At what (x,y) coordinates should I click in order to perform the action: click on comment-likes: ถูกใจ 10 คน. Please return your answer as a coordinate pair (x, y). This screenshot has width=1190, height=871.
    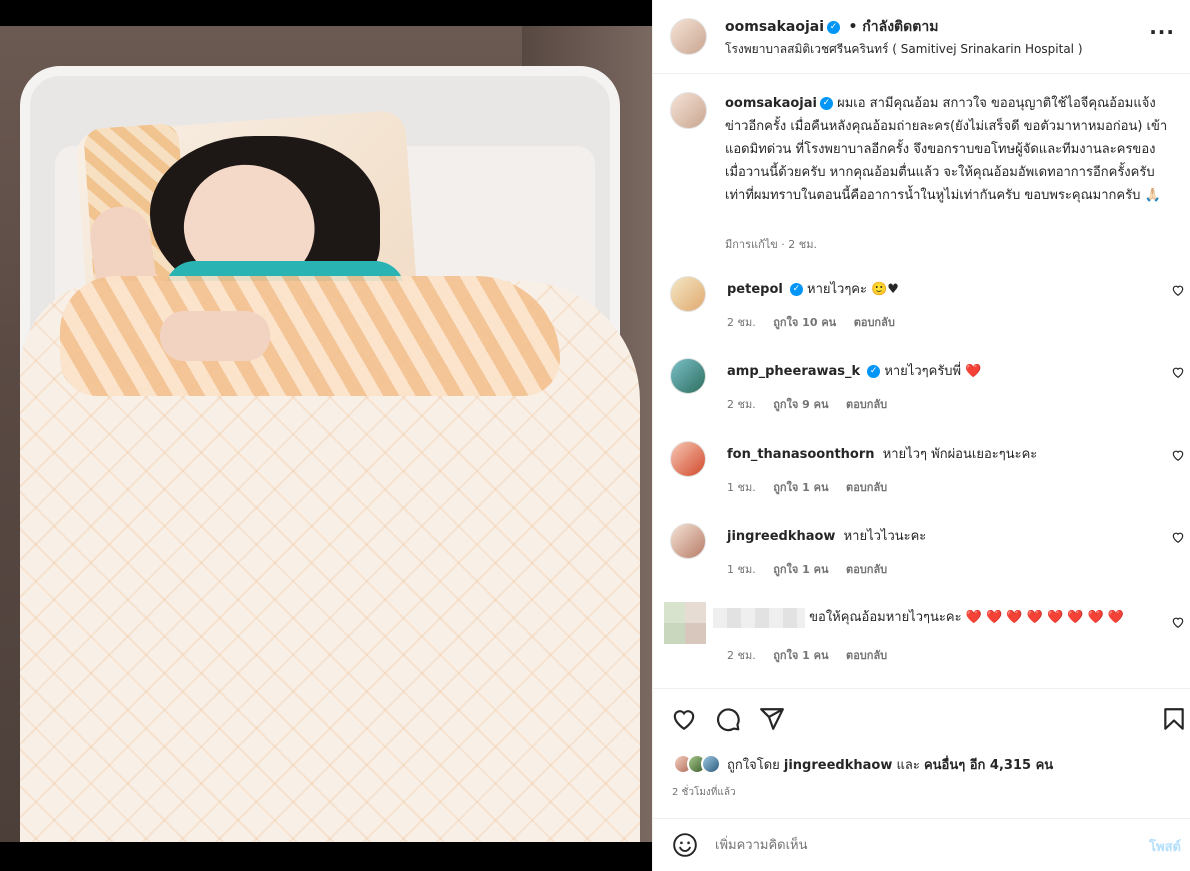
    Looking at the image, I should click on (804, 322).